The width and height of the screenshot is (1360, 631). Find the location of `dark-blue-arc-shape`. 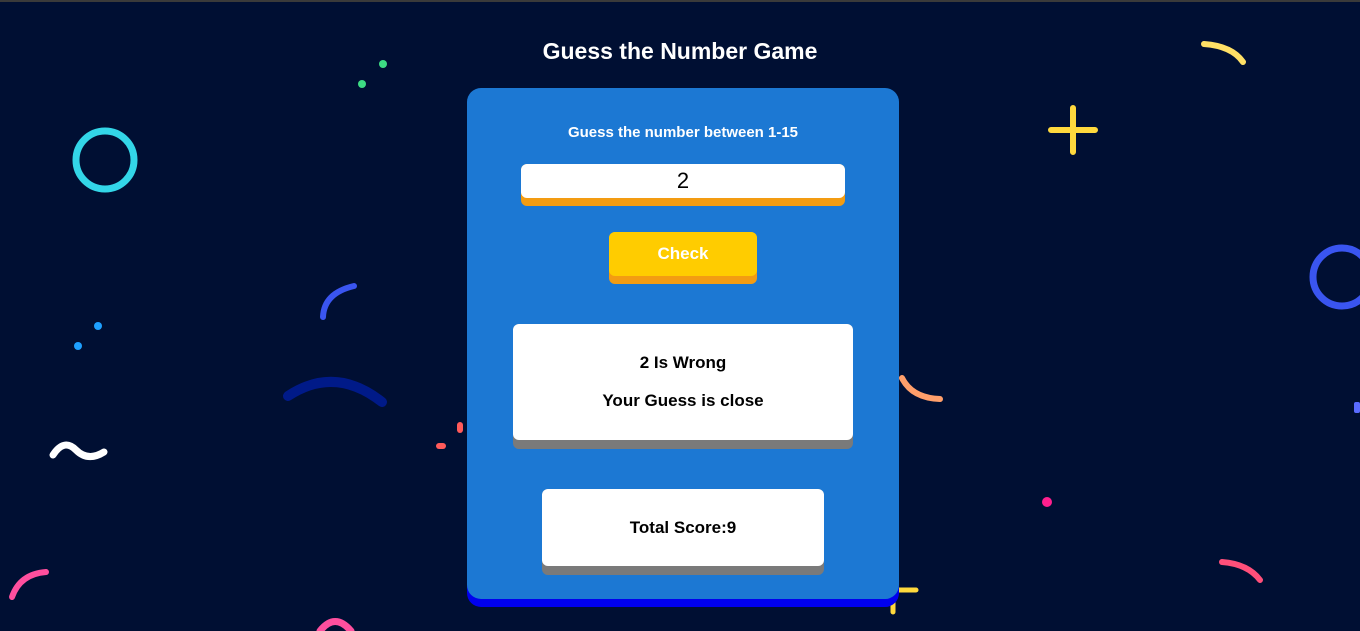

dark-blue-arc-shape is located at coordinates (335, 391).